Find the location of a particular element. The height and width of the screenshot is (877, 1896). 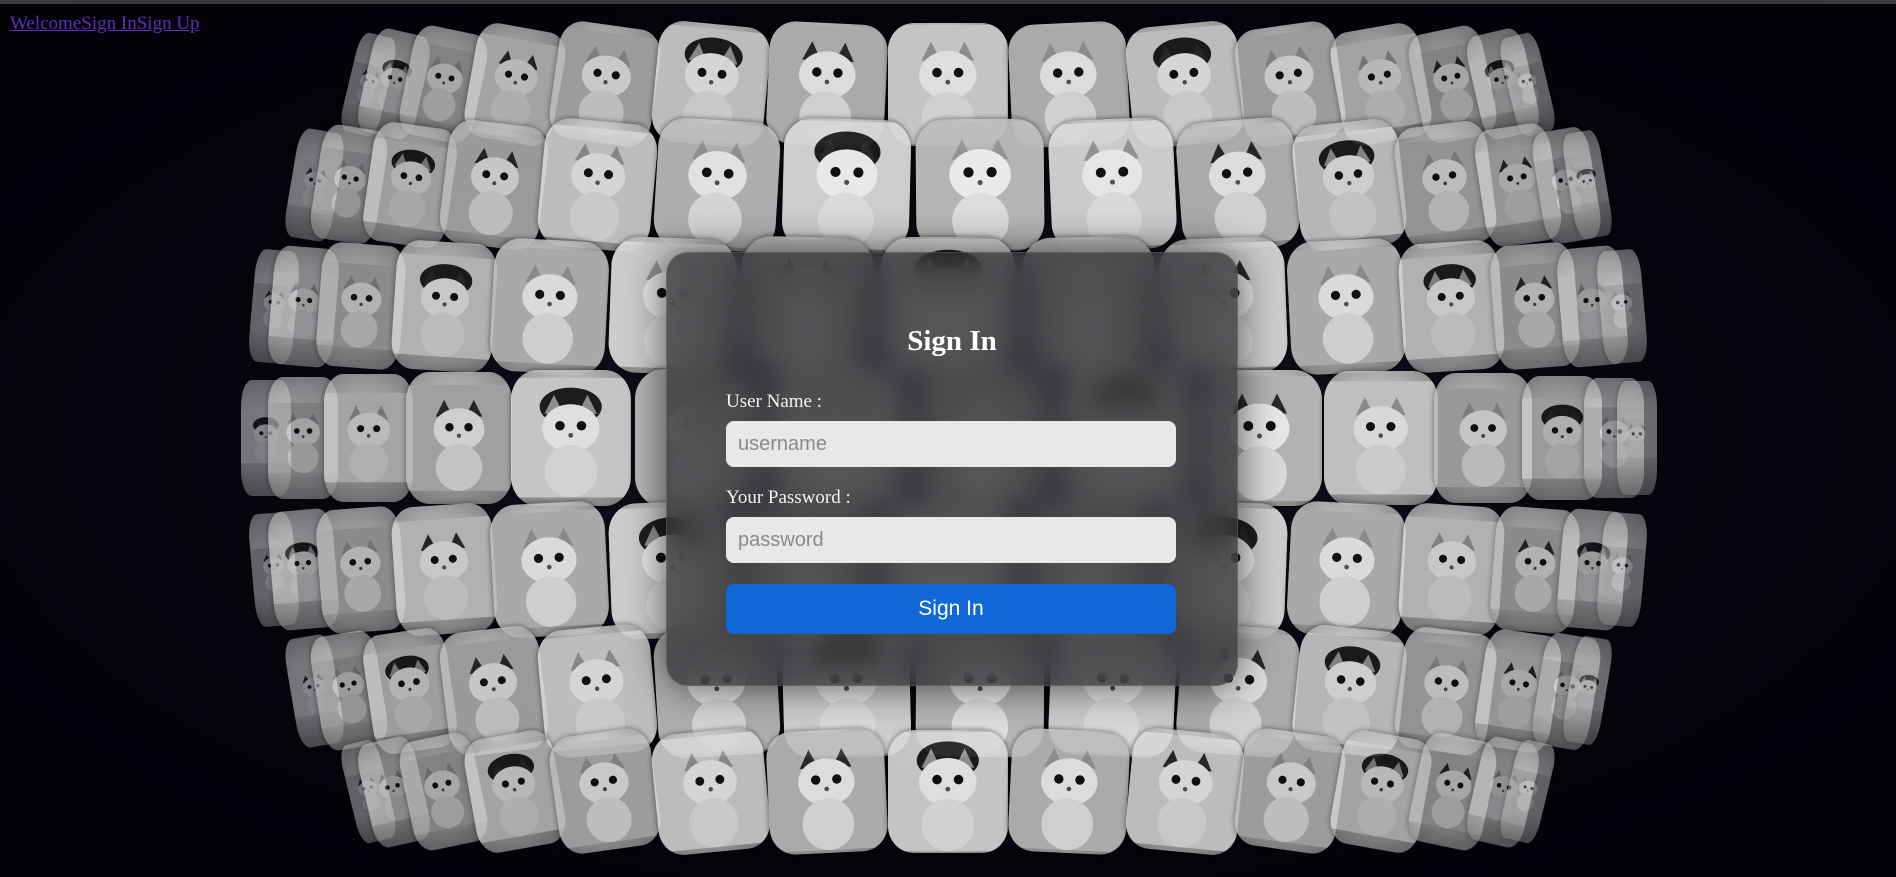

password-label: Your Password : is located at coordinates (788, 497).